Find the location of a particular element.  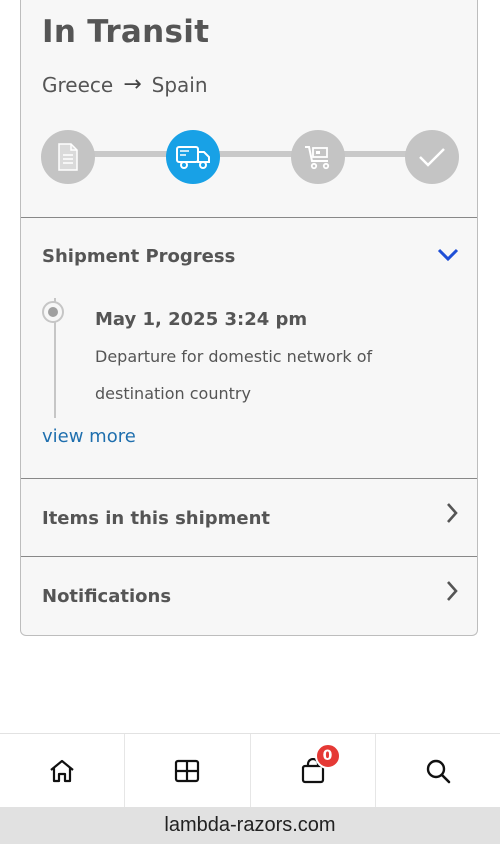

view-more-link: view more is located at coordinates (89, 436).